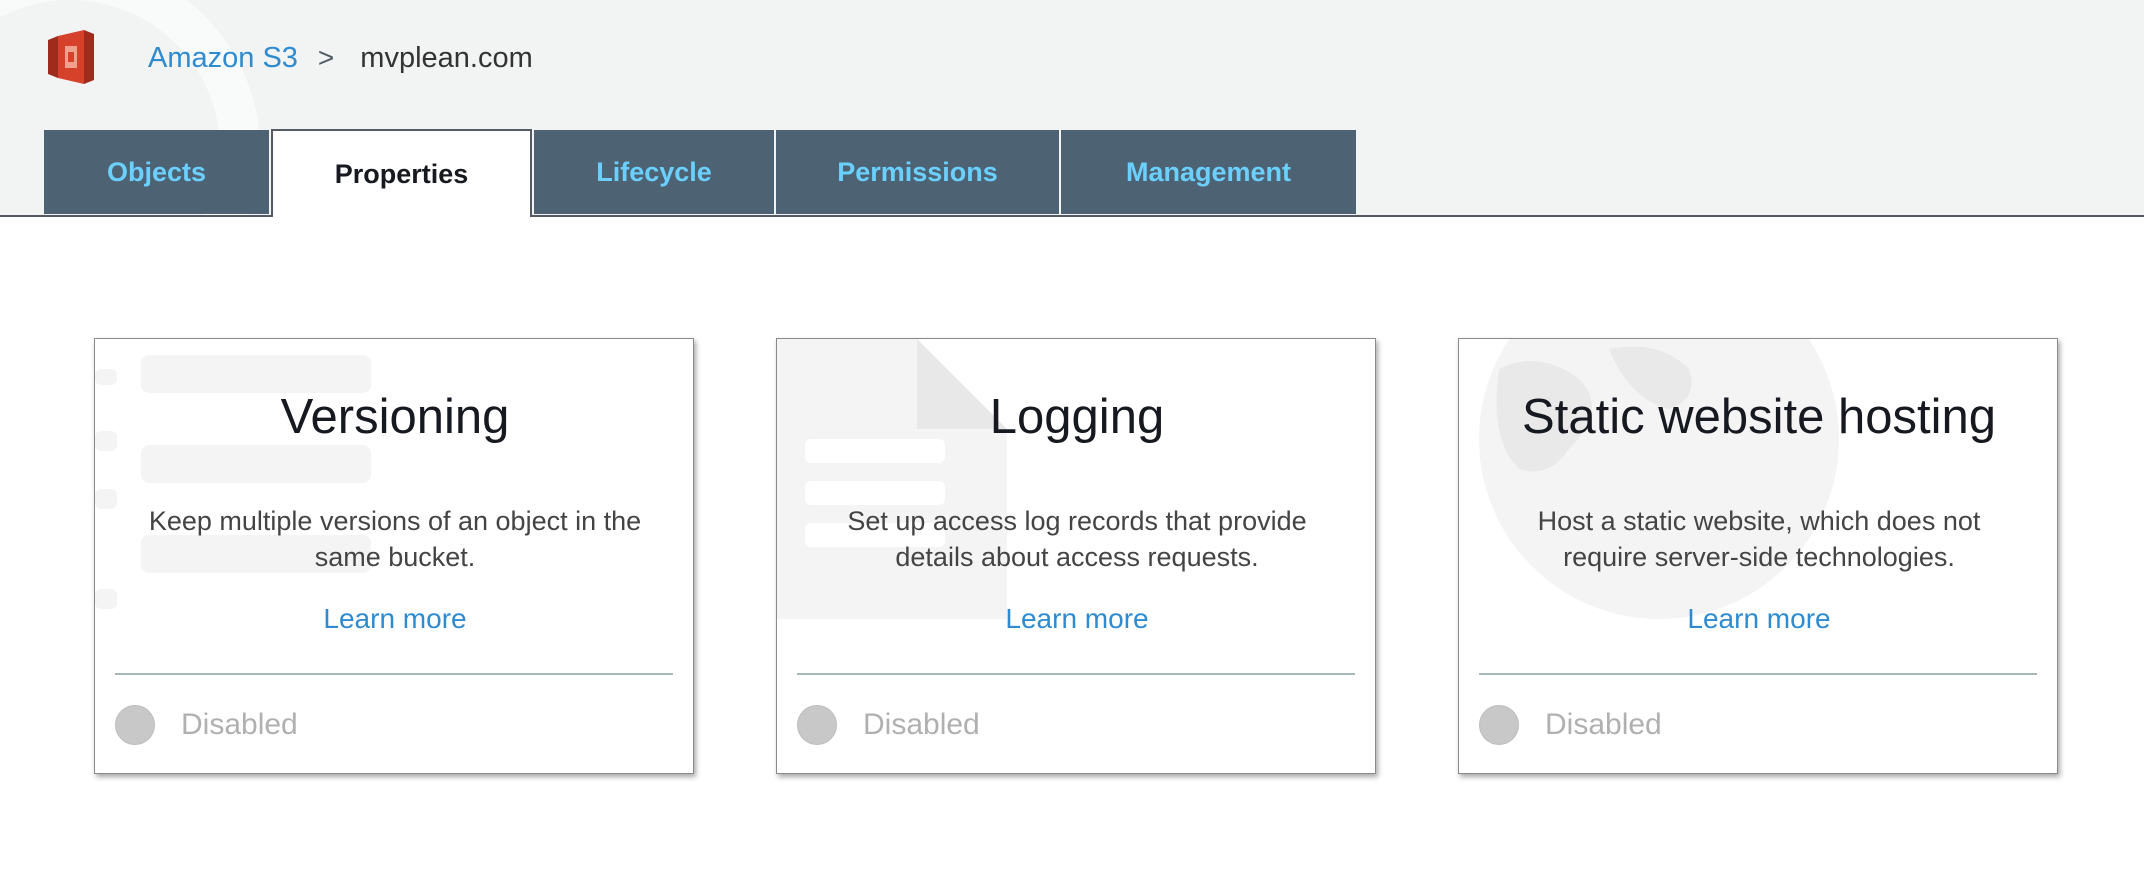 The image size is (2144, 870). What do you see at coordinates (917, 172) in the screenshot?
I see `tab-permissions: Permissions` at bounding box center [917, 172].